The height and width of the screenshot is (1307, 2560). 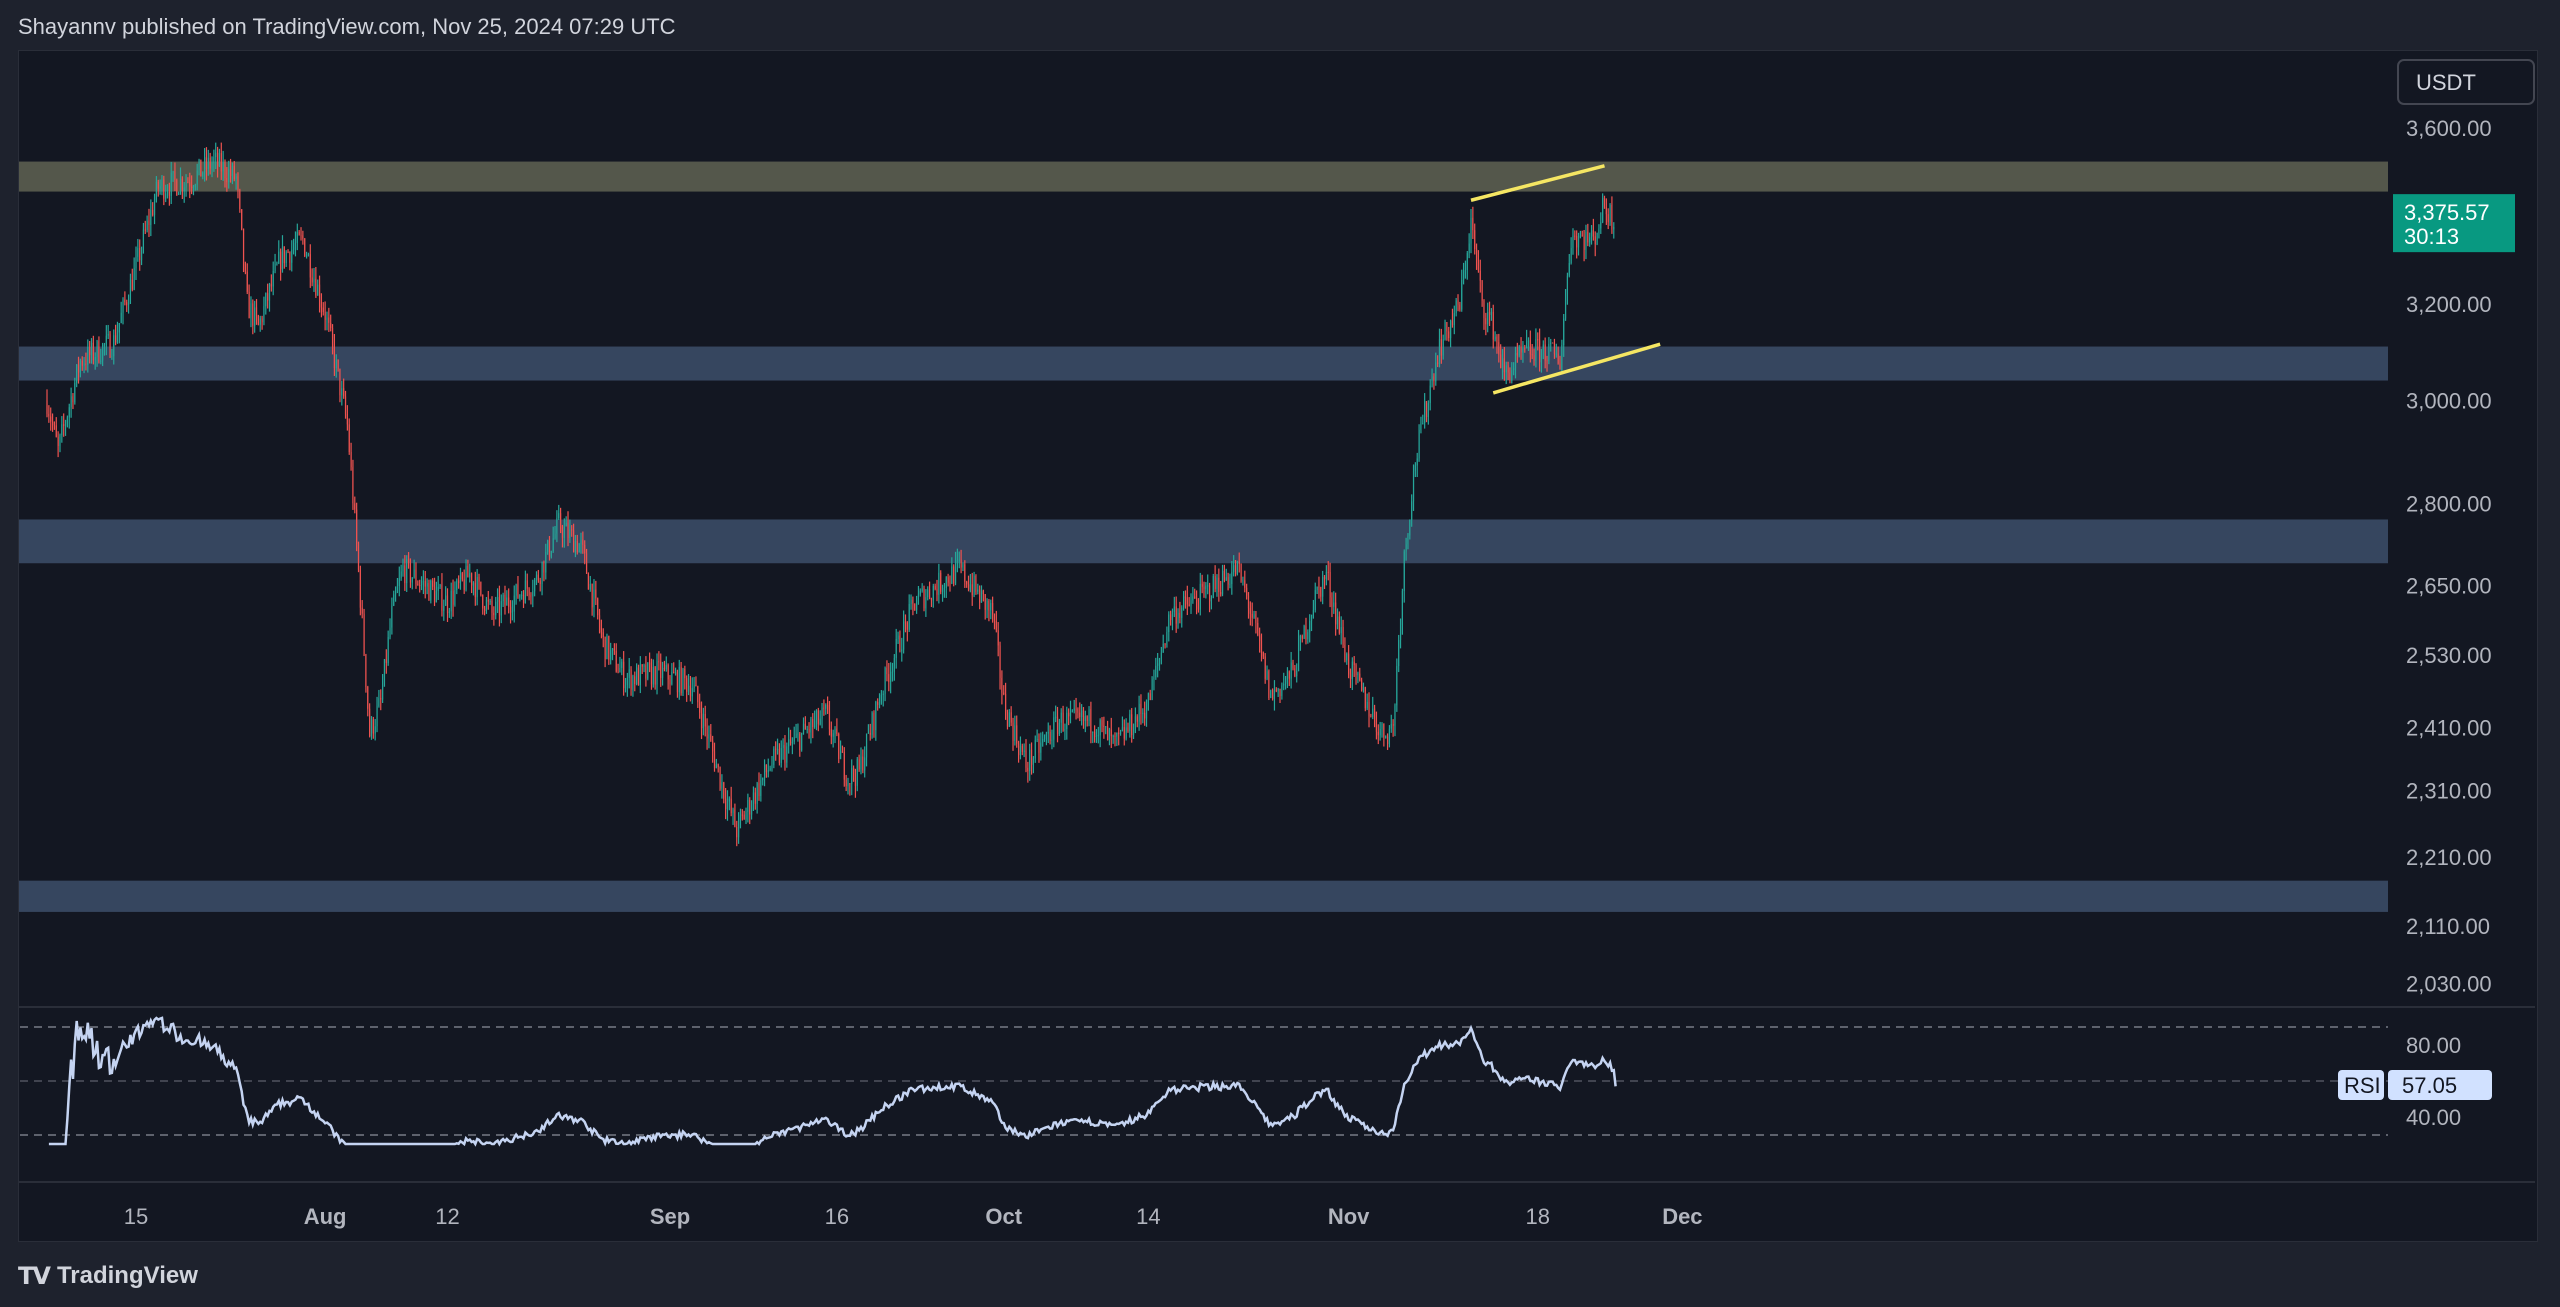 What do you see at coordinates (2449, 503) in the screenshot?
I see `price-tick-label: 2,800.00` at bounding box center [2449, 503].